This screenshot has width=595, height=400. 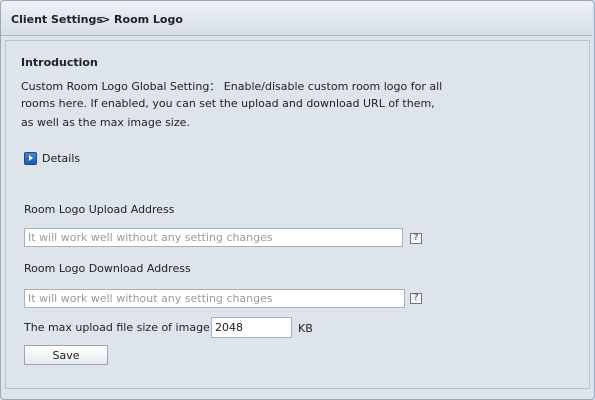 I want to click on download-address-label: Room Logo Download Address, so click(x=107, y=268).